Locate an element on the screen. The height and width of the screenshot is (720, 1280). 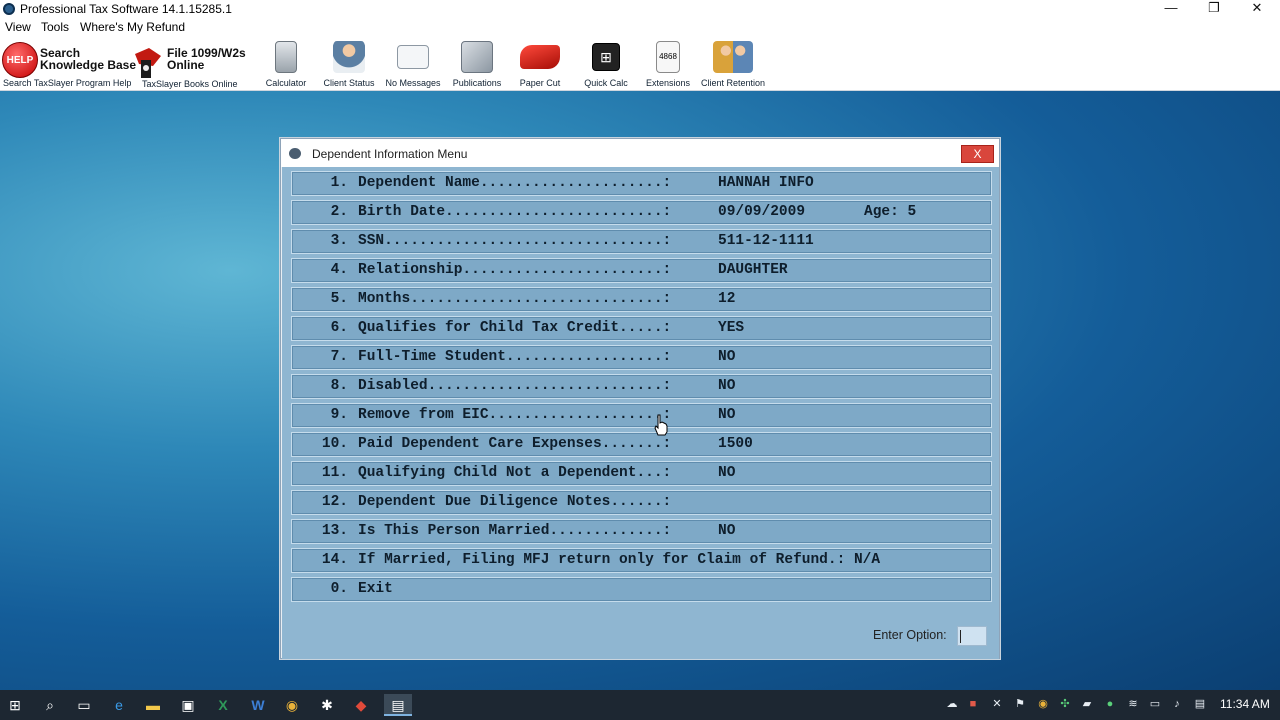
volume-icon: ♪ is located at coordinates (1177, 704).